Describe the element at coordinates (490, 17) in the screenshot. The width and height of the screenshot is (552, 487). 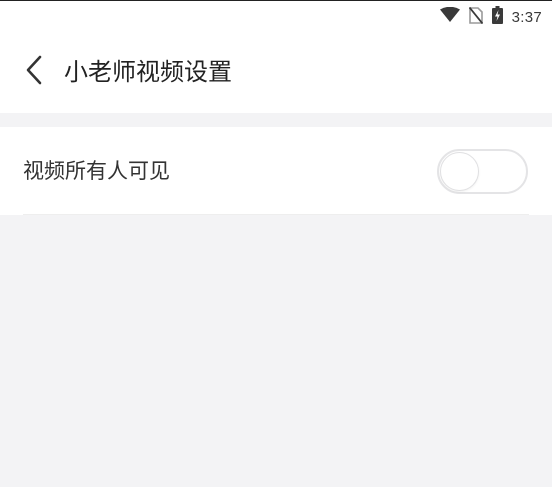
I see `status-icons: 3:37` at that location.